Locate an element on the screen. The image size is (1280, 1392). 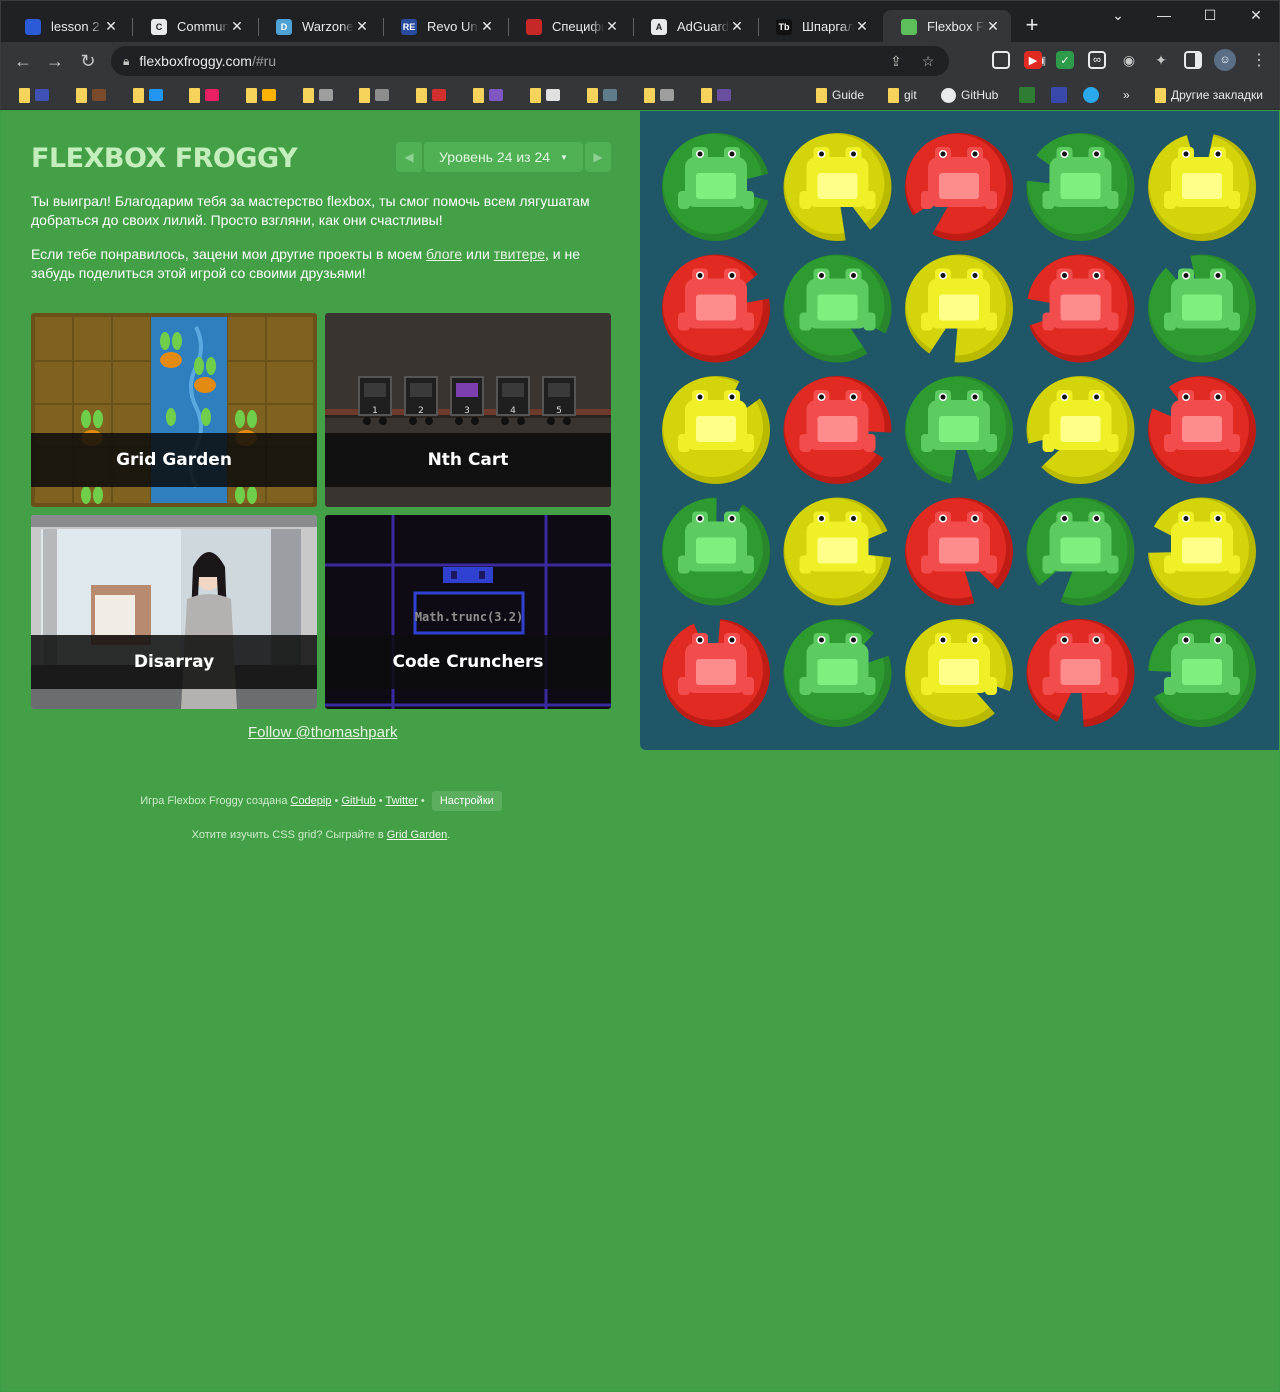
maximize-button: ☐ is located at coordinates (1210, 15).